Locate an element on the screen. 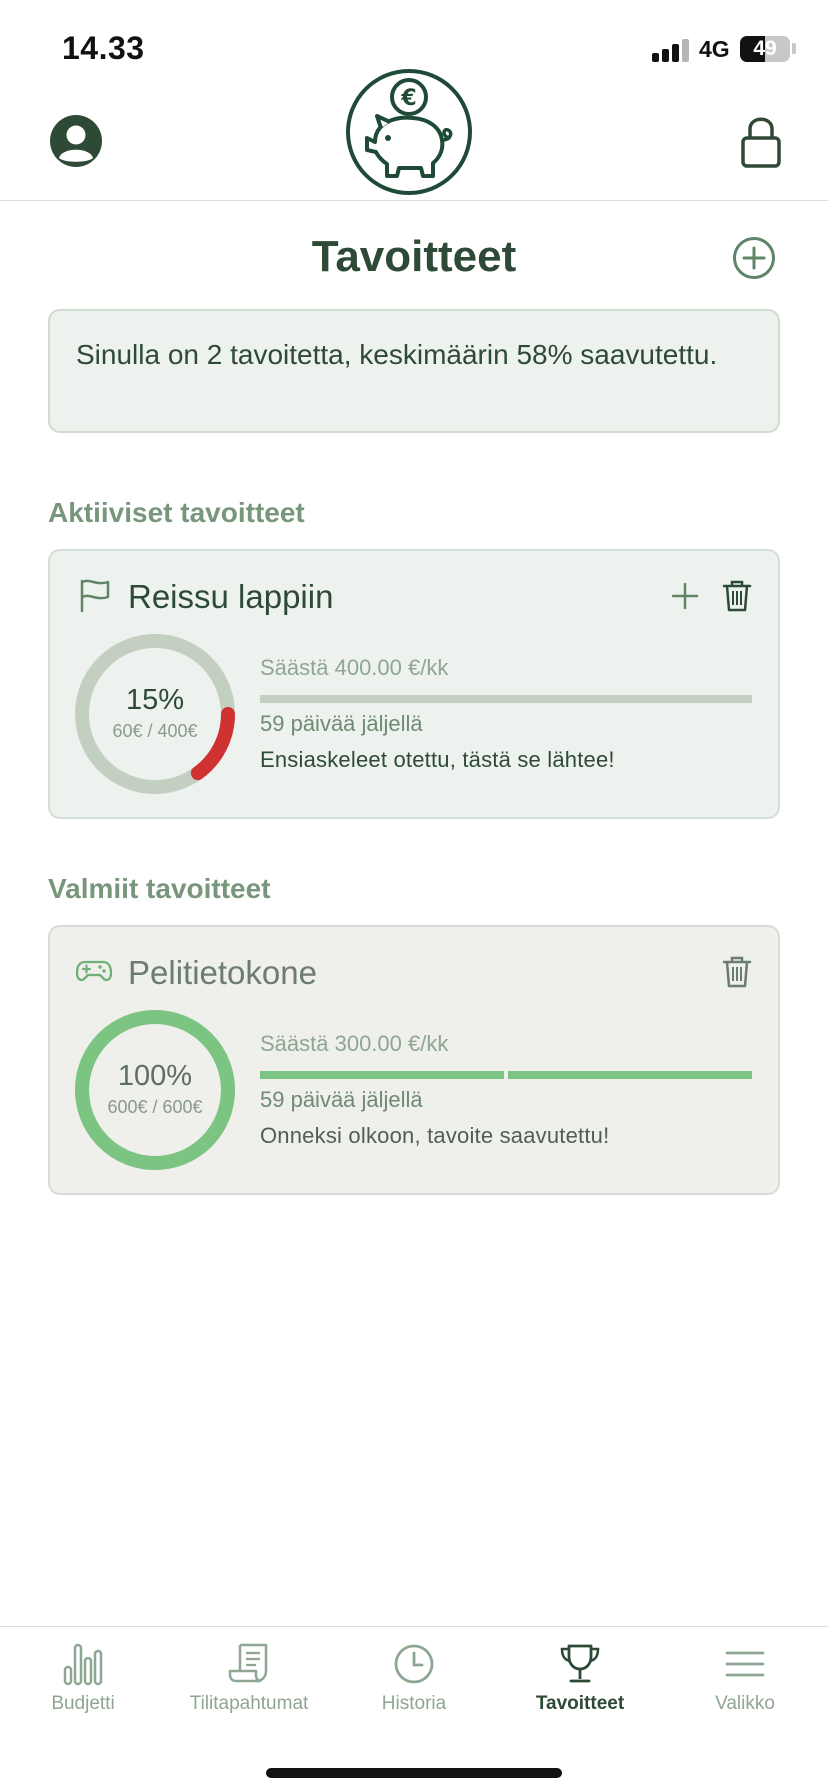 Image resolution: width=828 pixels, height=1792 pixels. clock-icon is located at coordinates (414, 1664).